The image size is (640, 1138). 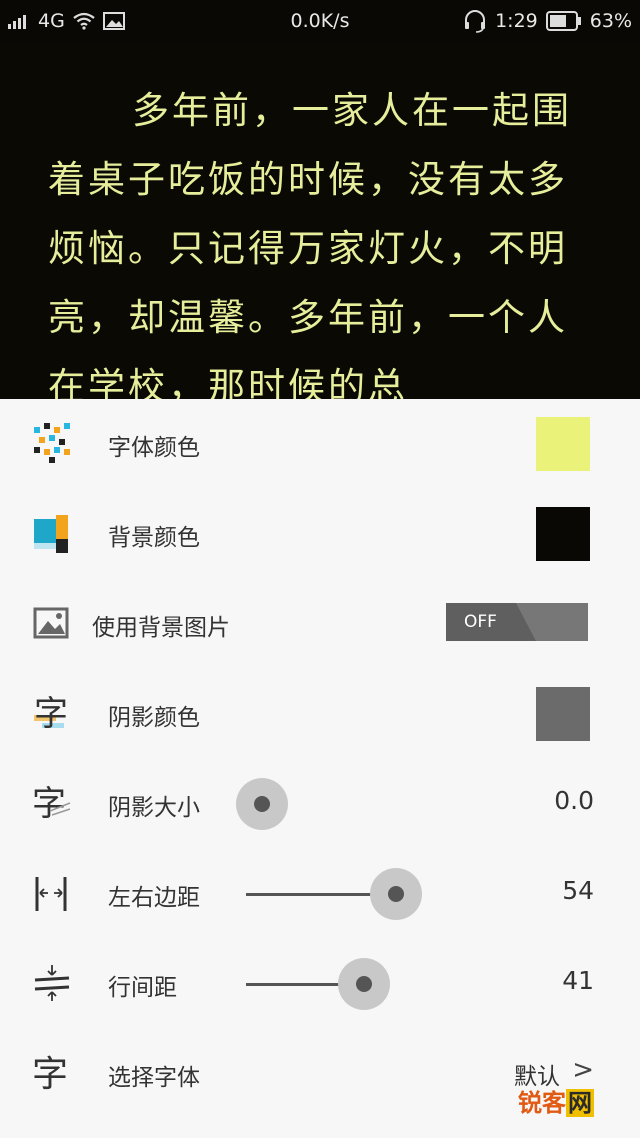 I want to click on chevron-right-icon: >, so click(x=583, y=1070).